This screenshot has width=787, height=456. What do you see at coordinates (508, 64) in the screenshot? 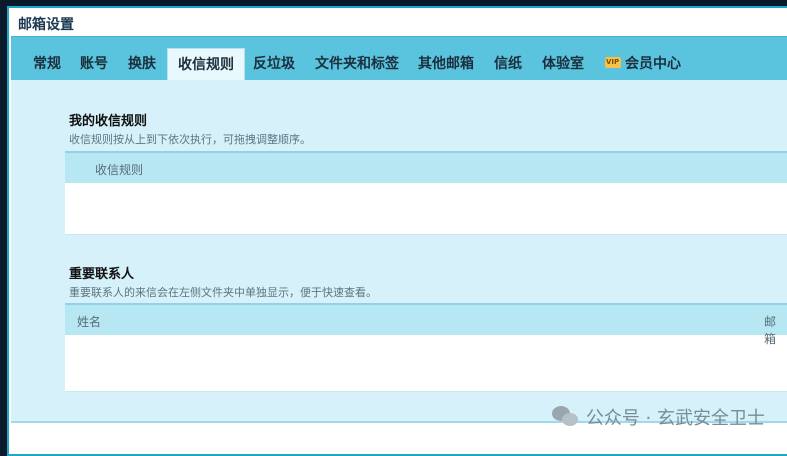
I see `tab-stationery: 信纸` at bounding box center [508, 64].